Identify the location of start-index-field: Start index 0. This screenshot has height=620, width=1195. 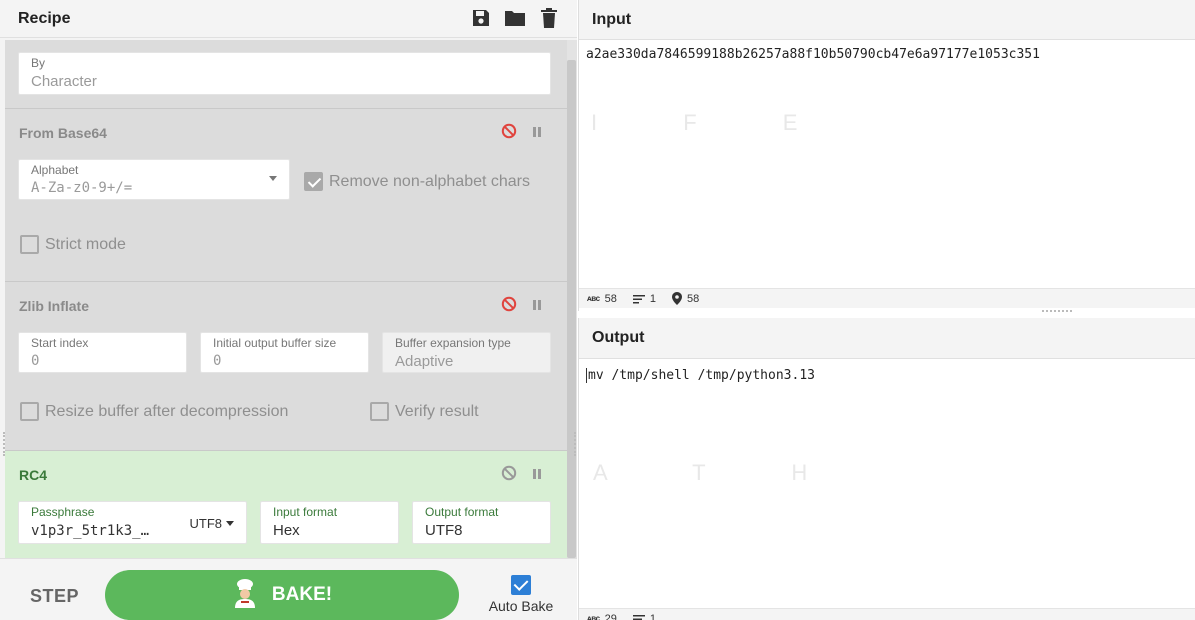
(102, 352).